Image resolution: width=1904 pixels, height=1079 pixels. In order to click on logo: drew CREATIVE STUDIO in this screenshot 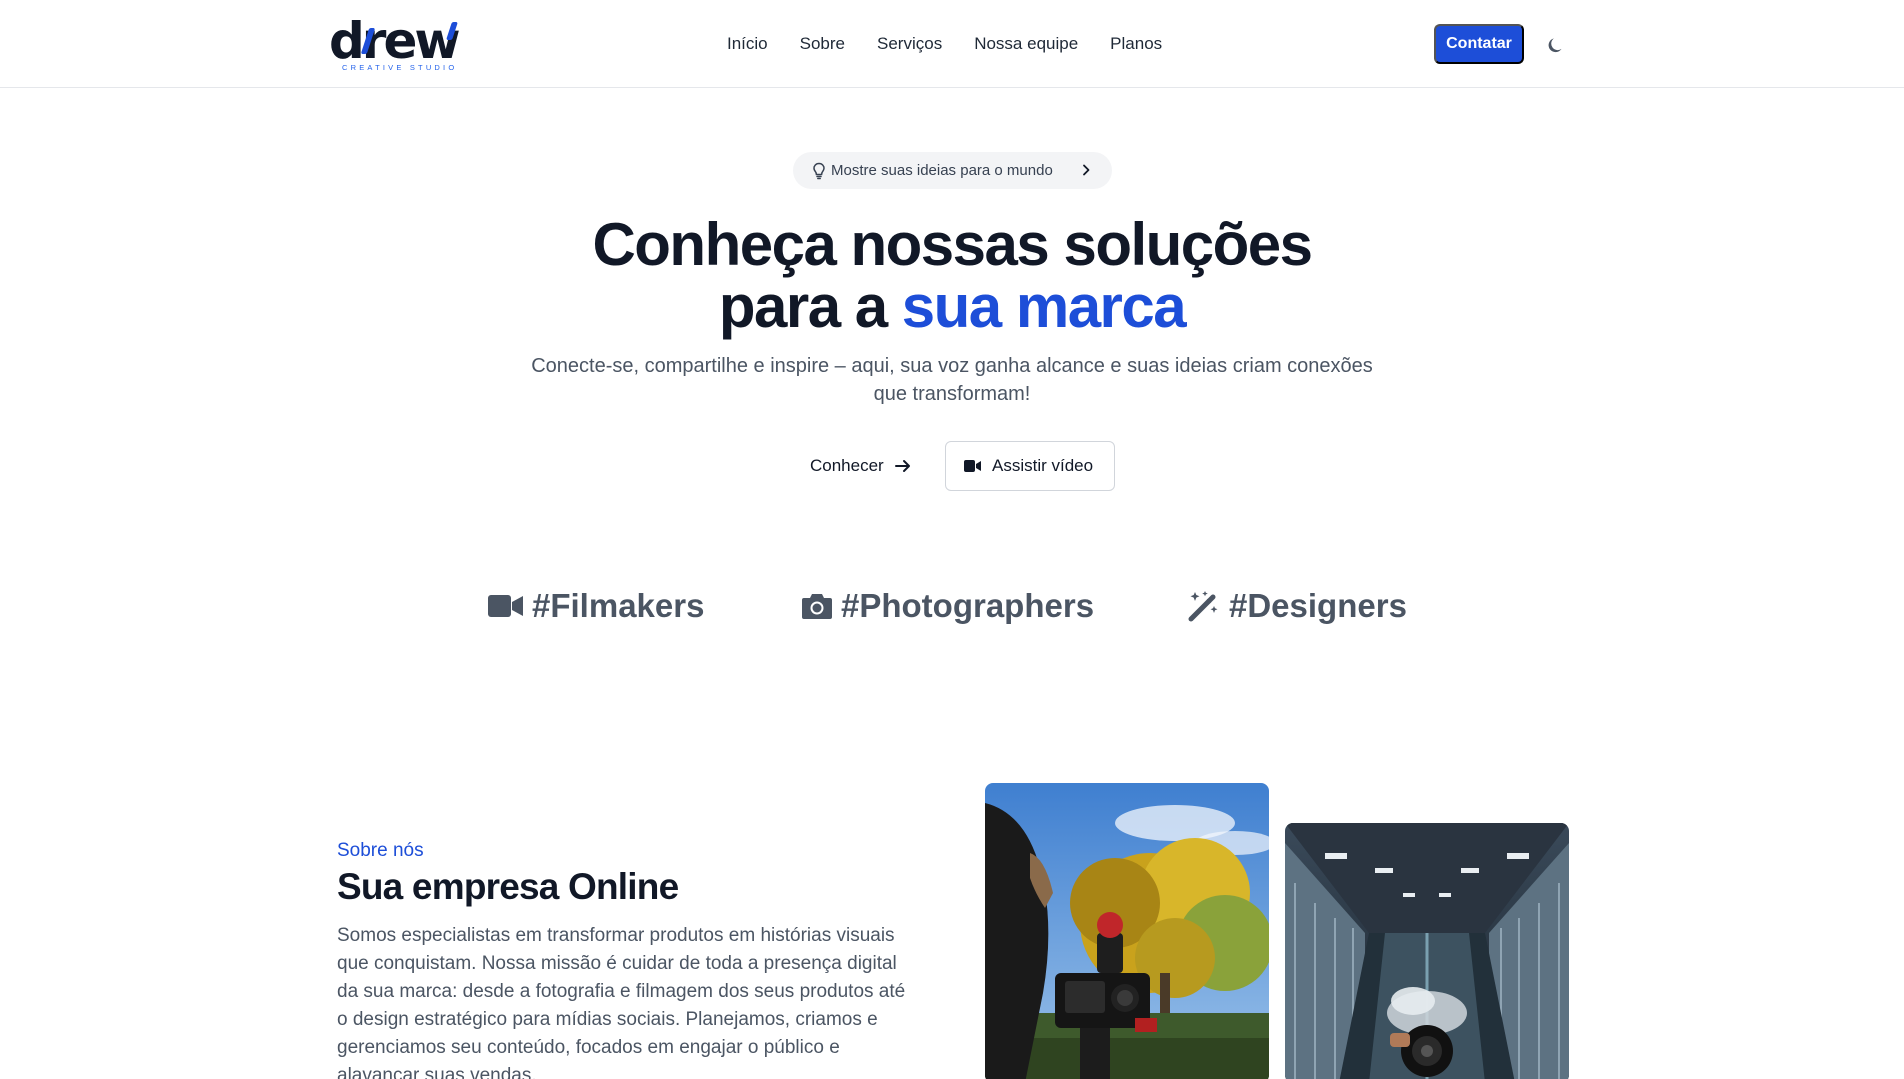, I will do `click(395, 42)`.